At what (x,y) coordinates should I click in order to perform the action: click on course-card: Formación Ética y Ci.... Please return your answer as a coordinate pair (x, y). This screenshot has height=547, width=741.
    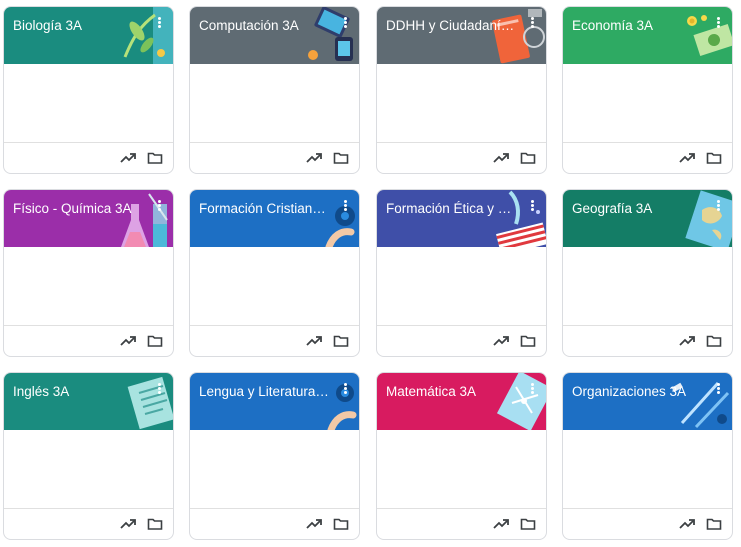
    Looking at the image, I should click on (461, 273).